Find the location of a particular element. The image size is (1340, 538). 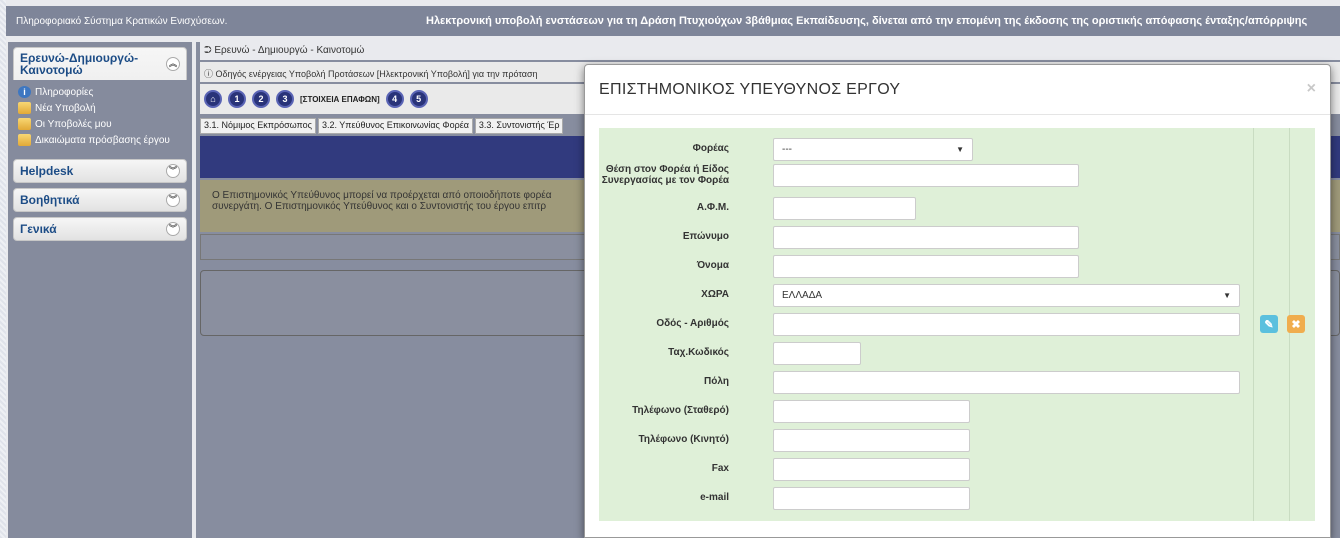

info-icon: ⓘ is located at coordinates (209, 74).